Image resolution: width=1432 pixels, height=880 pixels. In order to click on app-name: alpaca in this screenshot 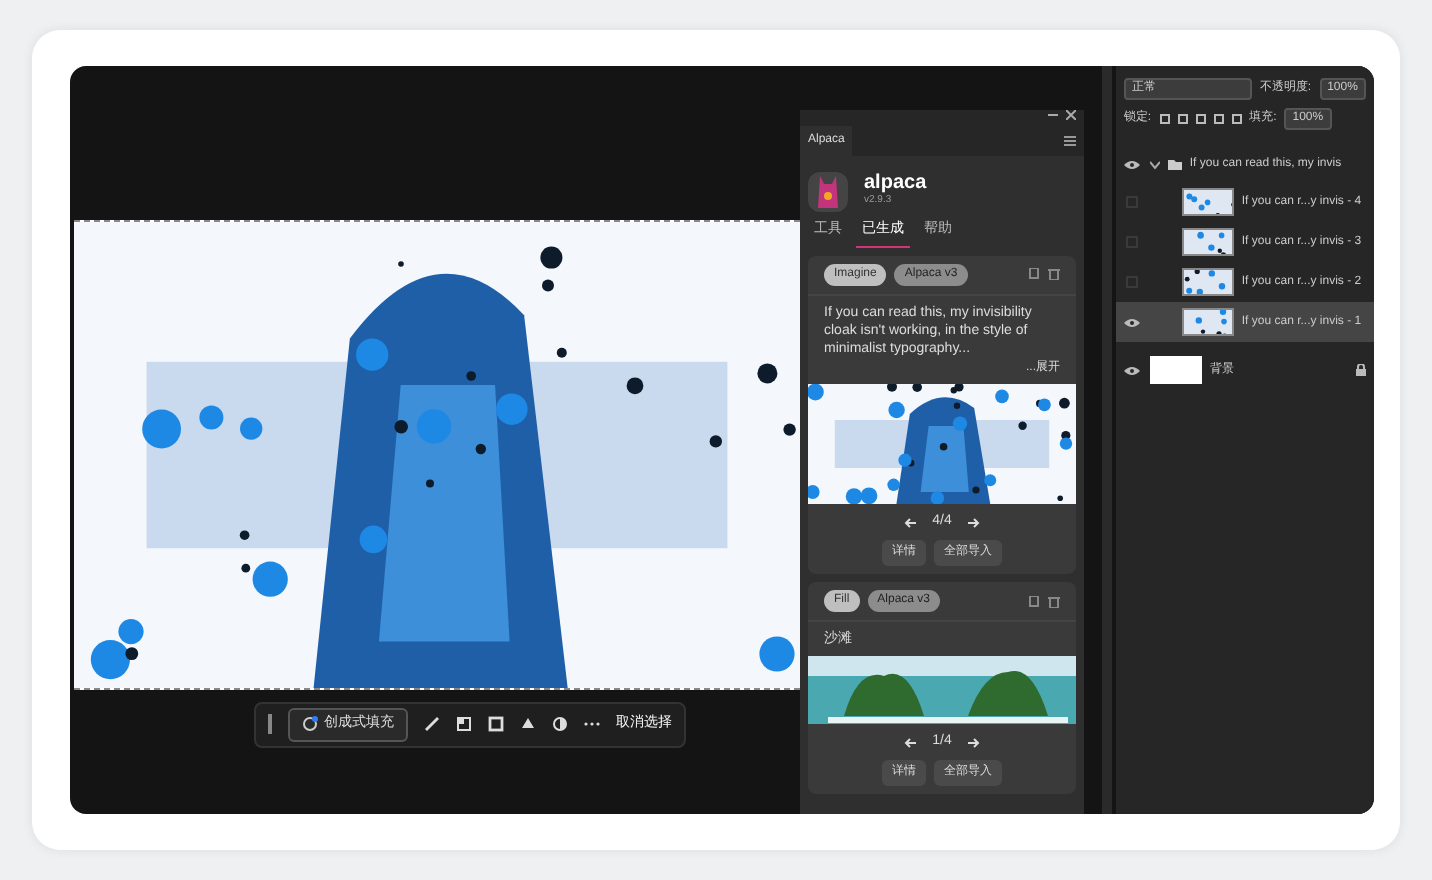, I will do `click(895, 184)`.